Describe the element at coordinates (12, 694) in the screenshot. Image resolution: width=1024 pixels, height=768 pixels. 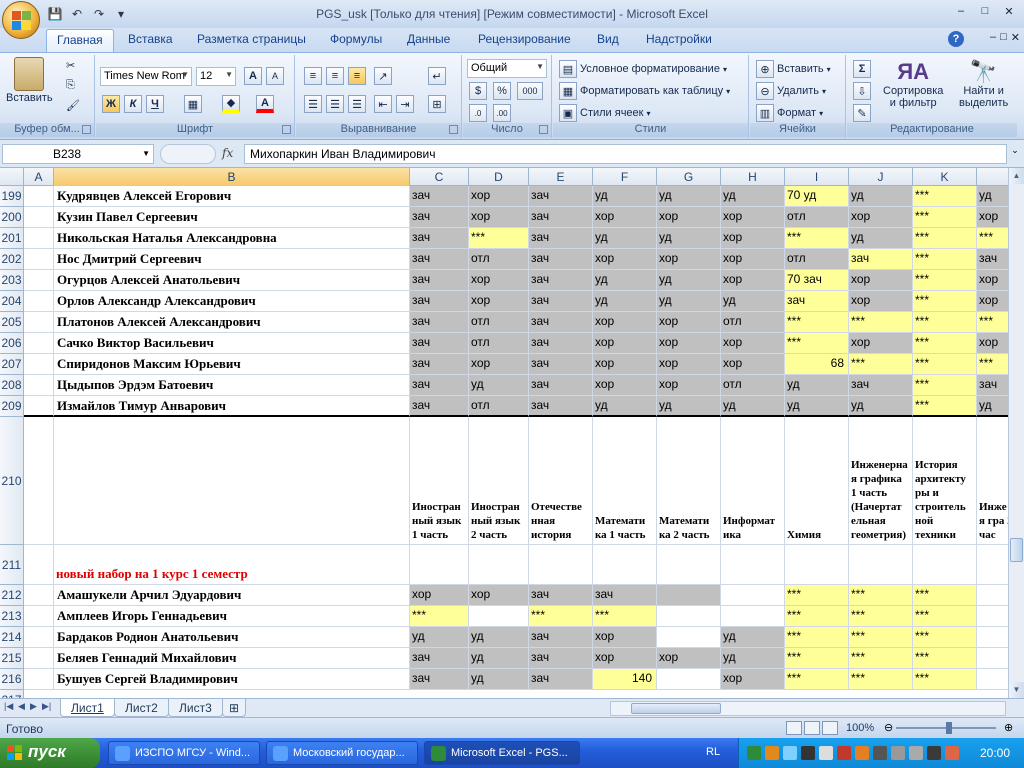
I see `row-header: 217` at that location.